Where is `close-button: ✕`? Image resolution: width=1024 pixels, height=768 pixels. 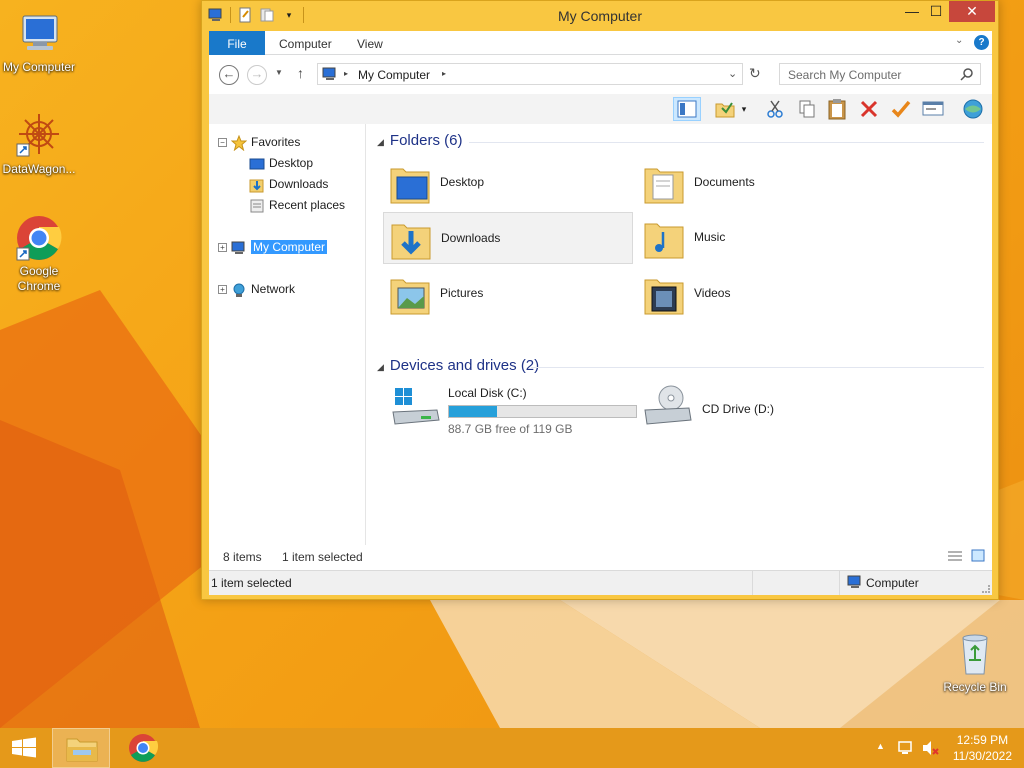
close-button: ✕ is located at coordinates (972, 11).